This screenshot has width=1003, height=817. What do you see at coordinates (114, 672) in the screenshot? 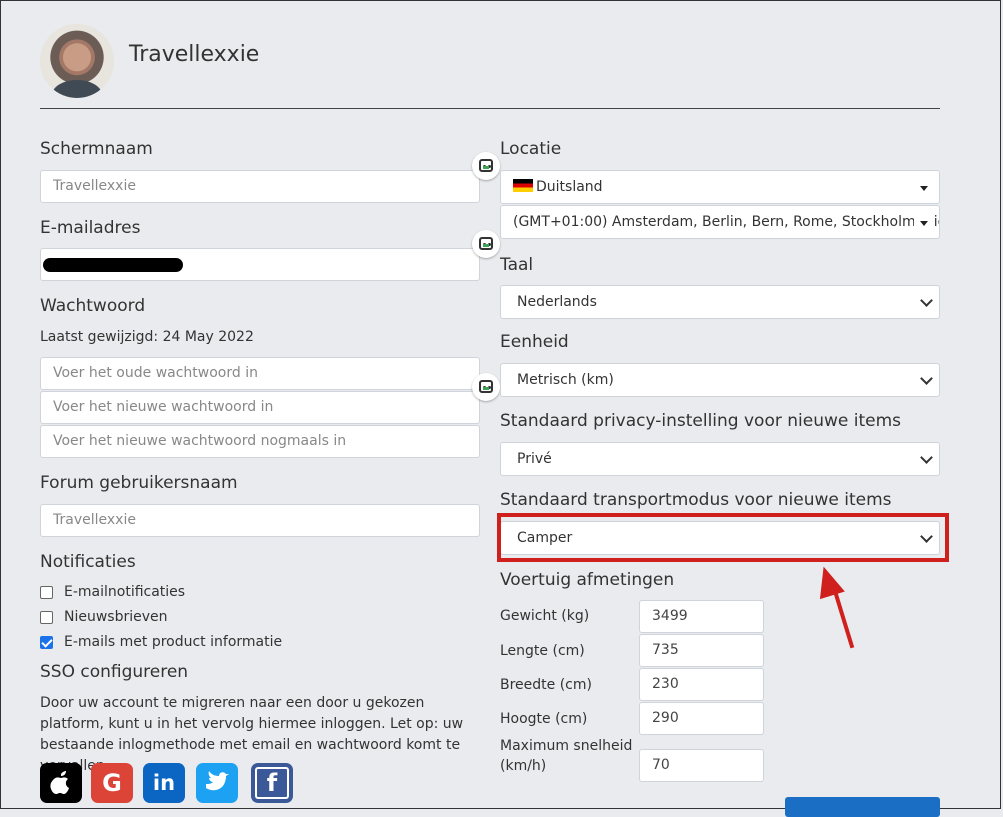
I see `sso-label: SSO configureren` at bounding box center [114, 672].